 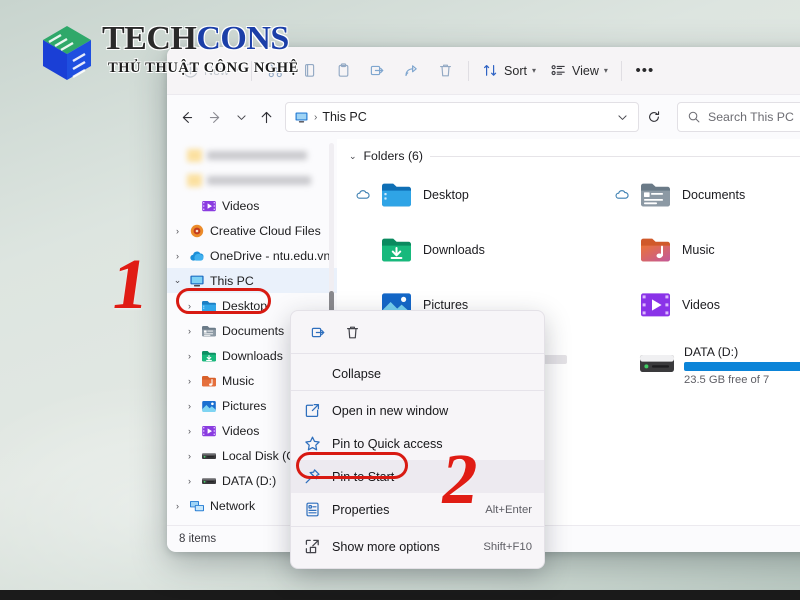 I want to click on sort-button: Sort ▾, so click(x=509, y=71).